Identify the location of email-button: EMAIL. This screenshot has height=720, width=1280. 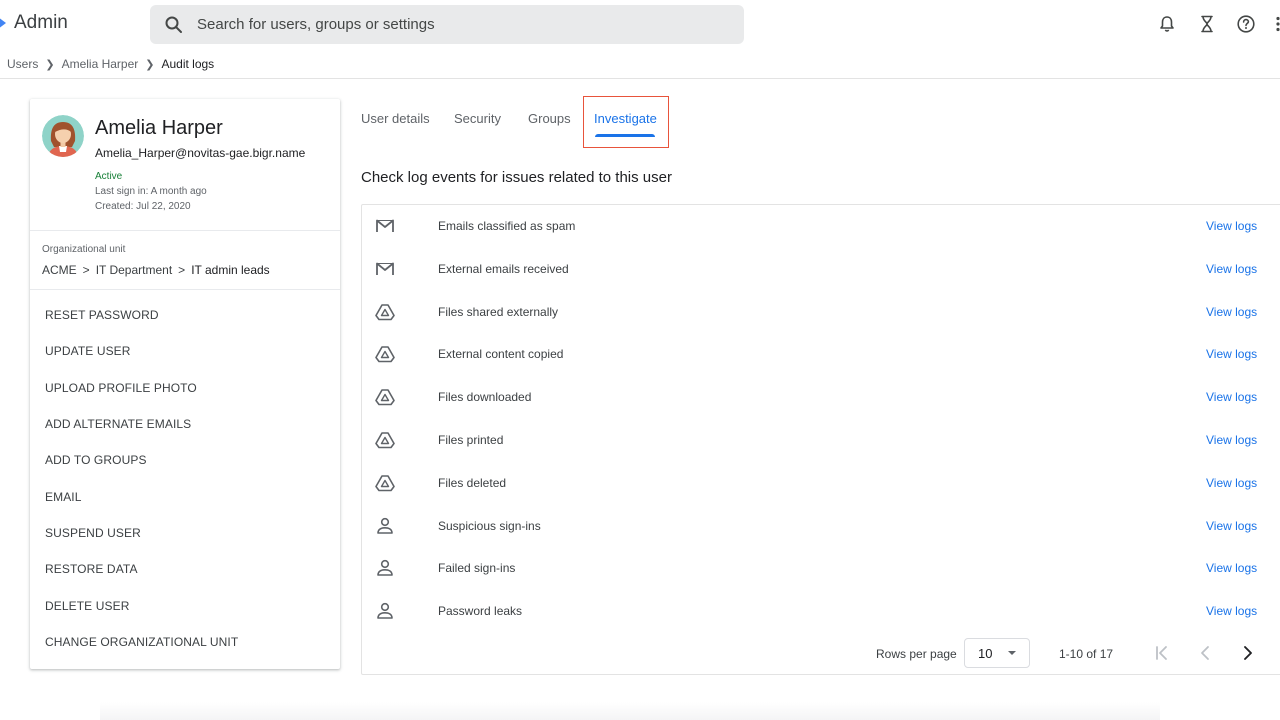
(185, 496).